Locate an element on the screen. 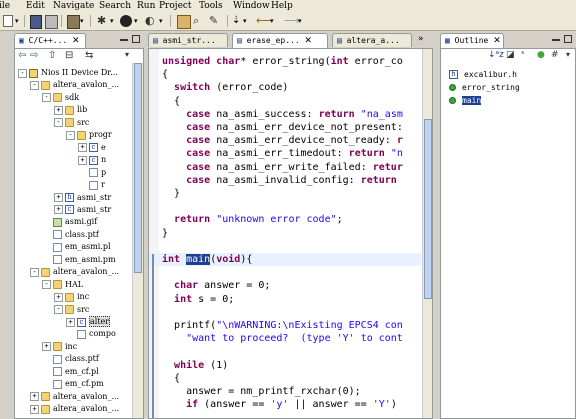 The height and width of the screenshot is (419, 576). tree-scrollbar is located at coordinates (137, 240).